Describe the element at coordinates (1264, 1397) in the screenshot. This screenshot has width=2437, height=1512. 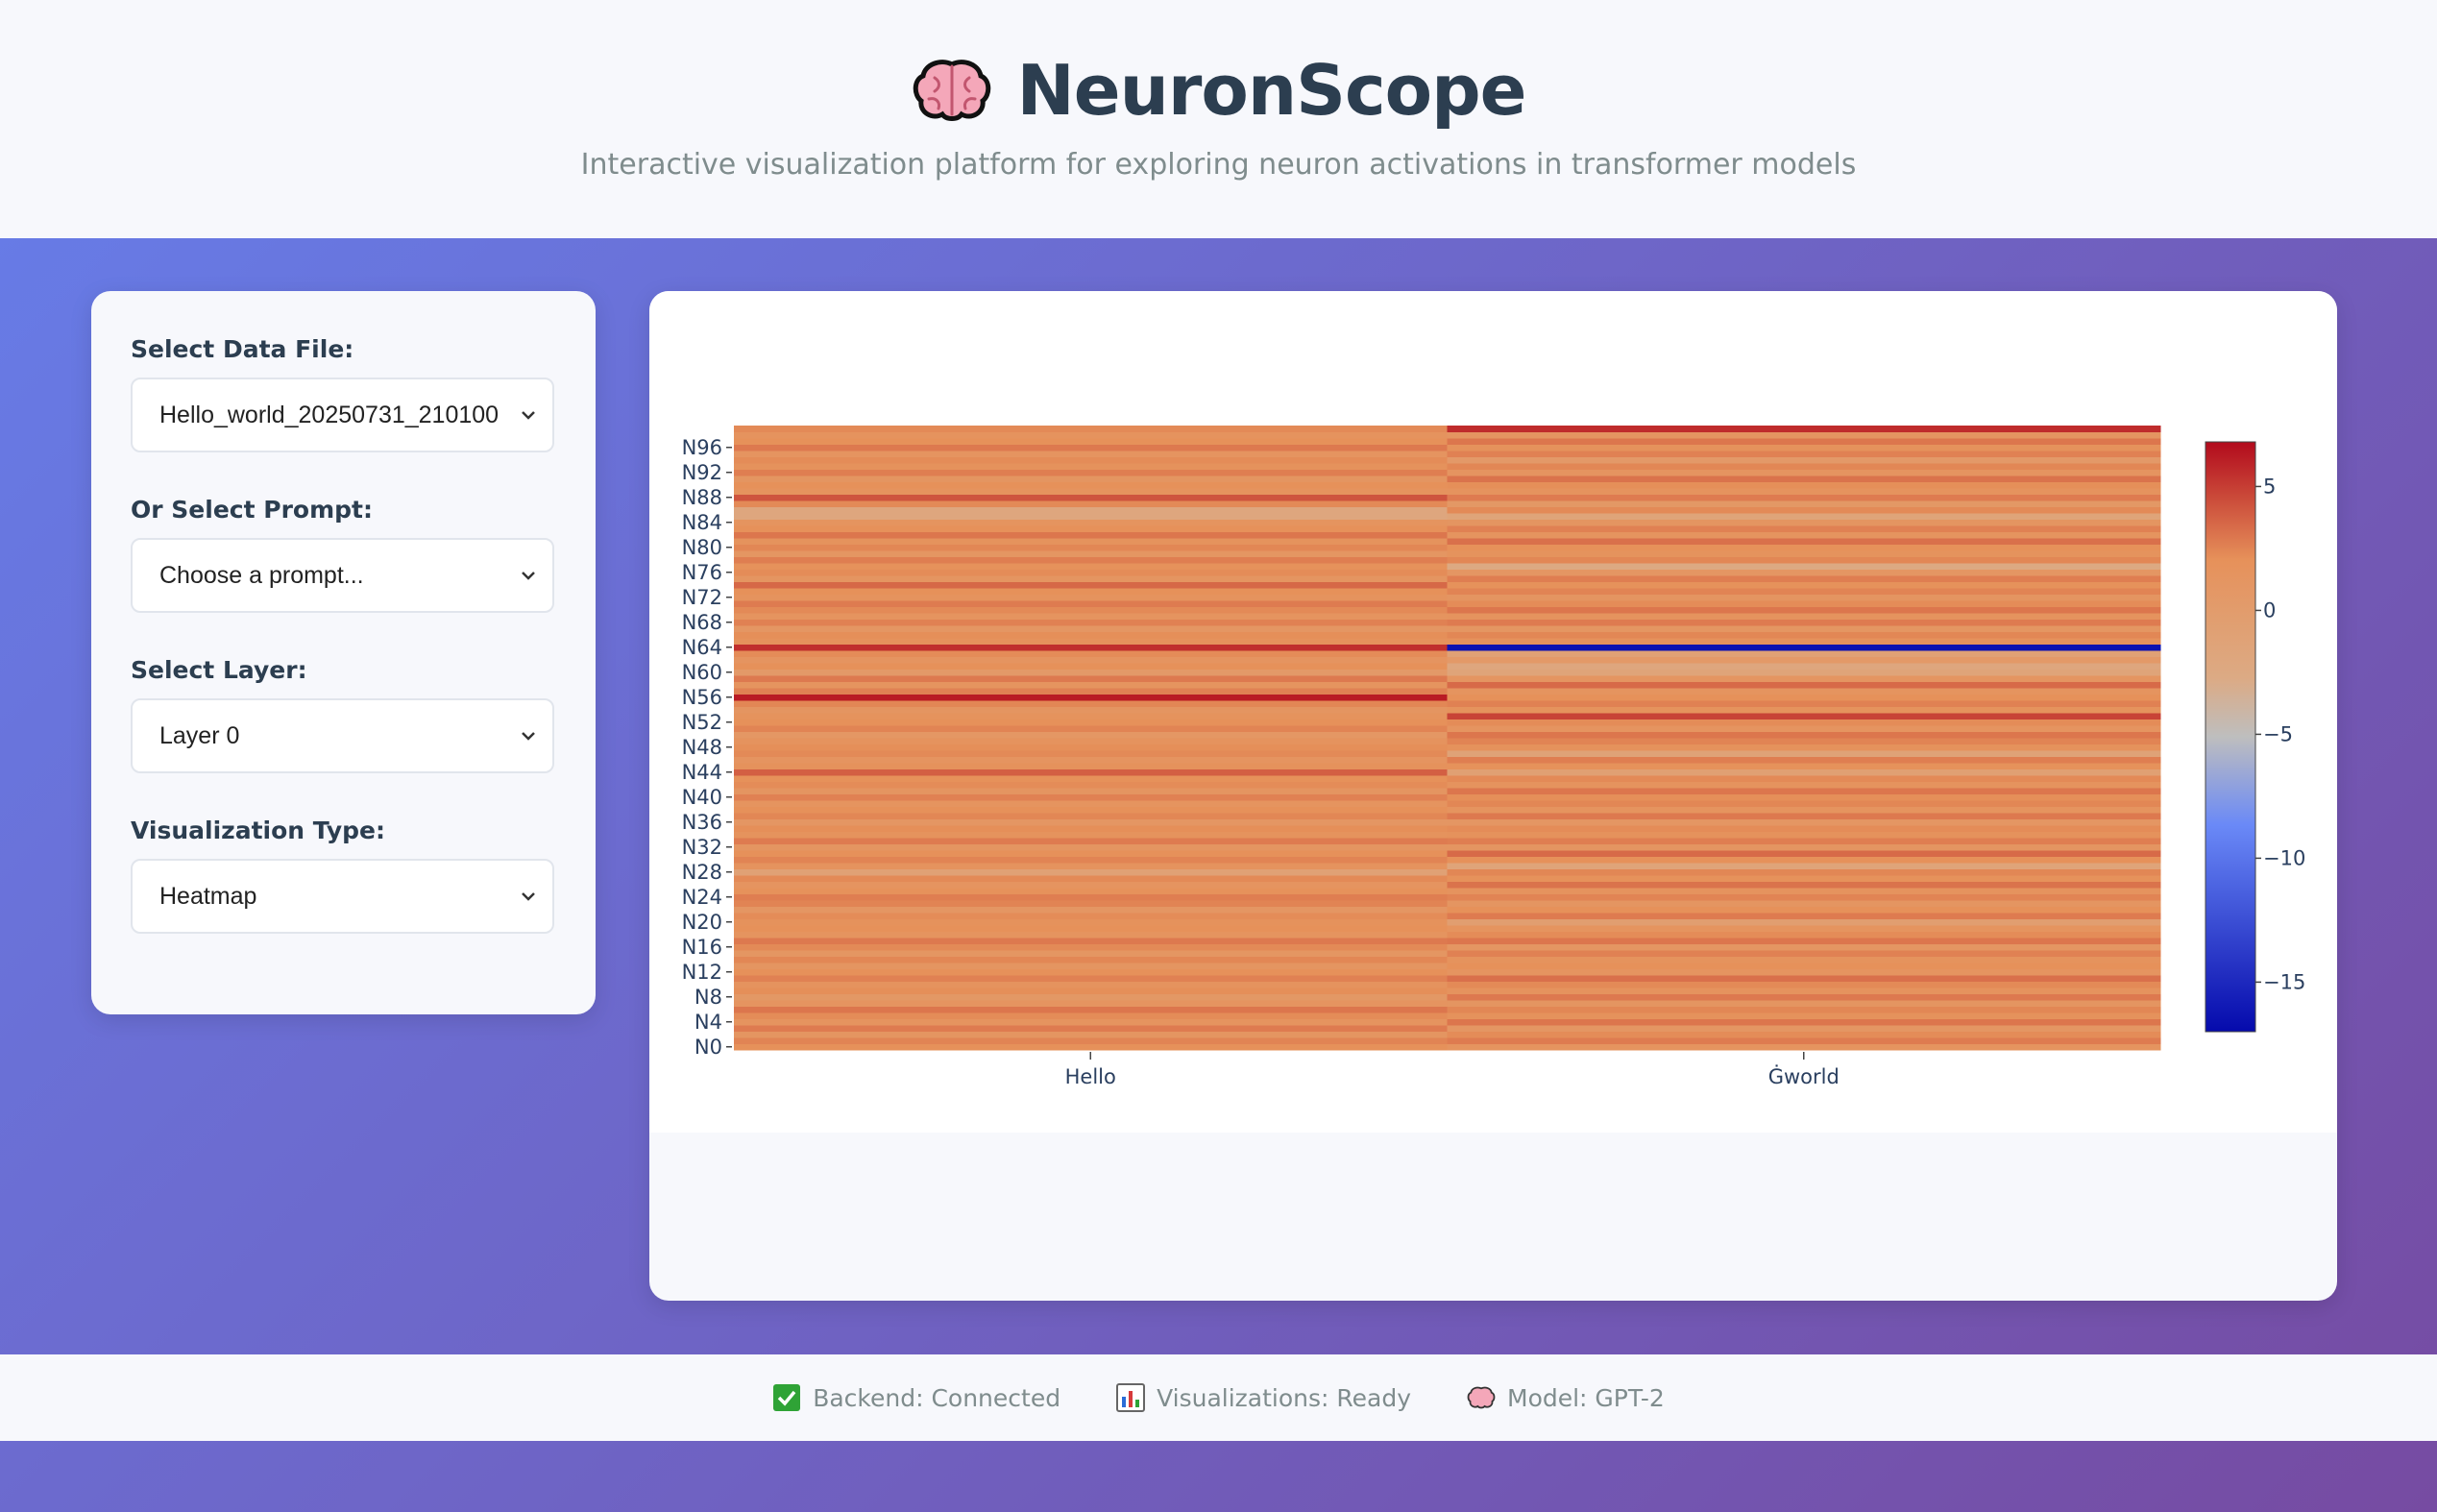
I see `visualizations-status: Visualizations: Ready` at that location.